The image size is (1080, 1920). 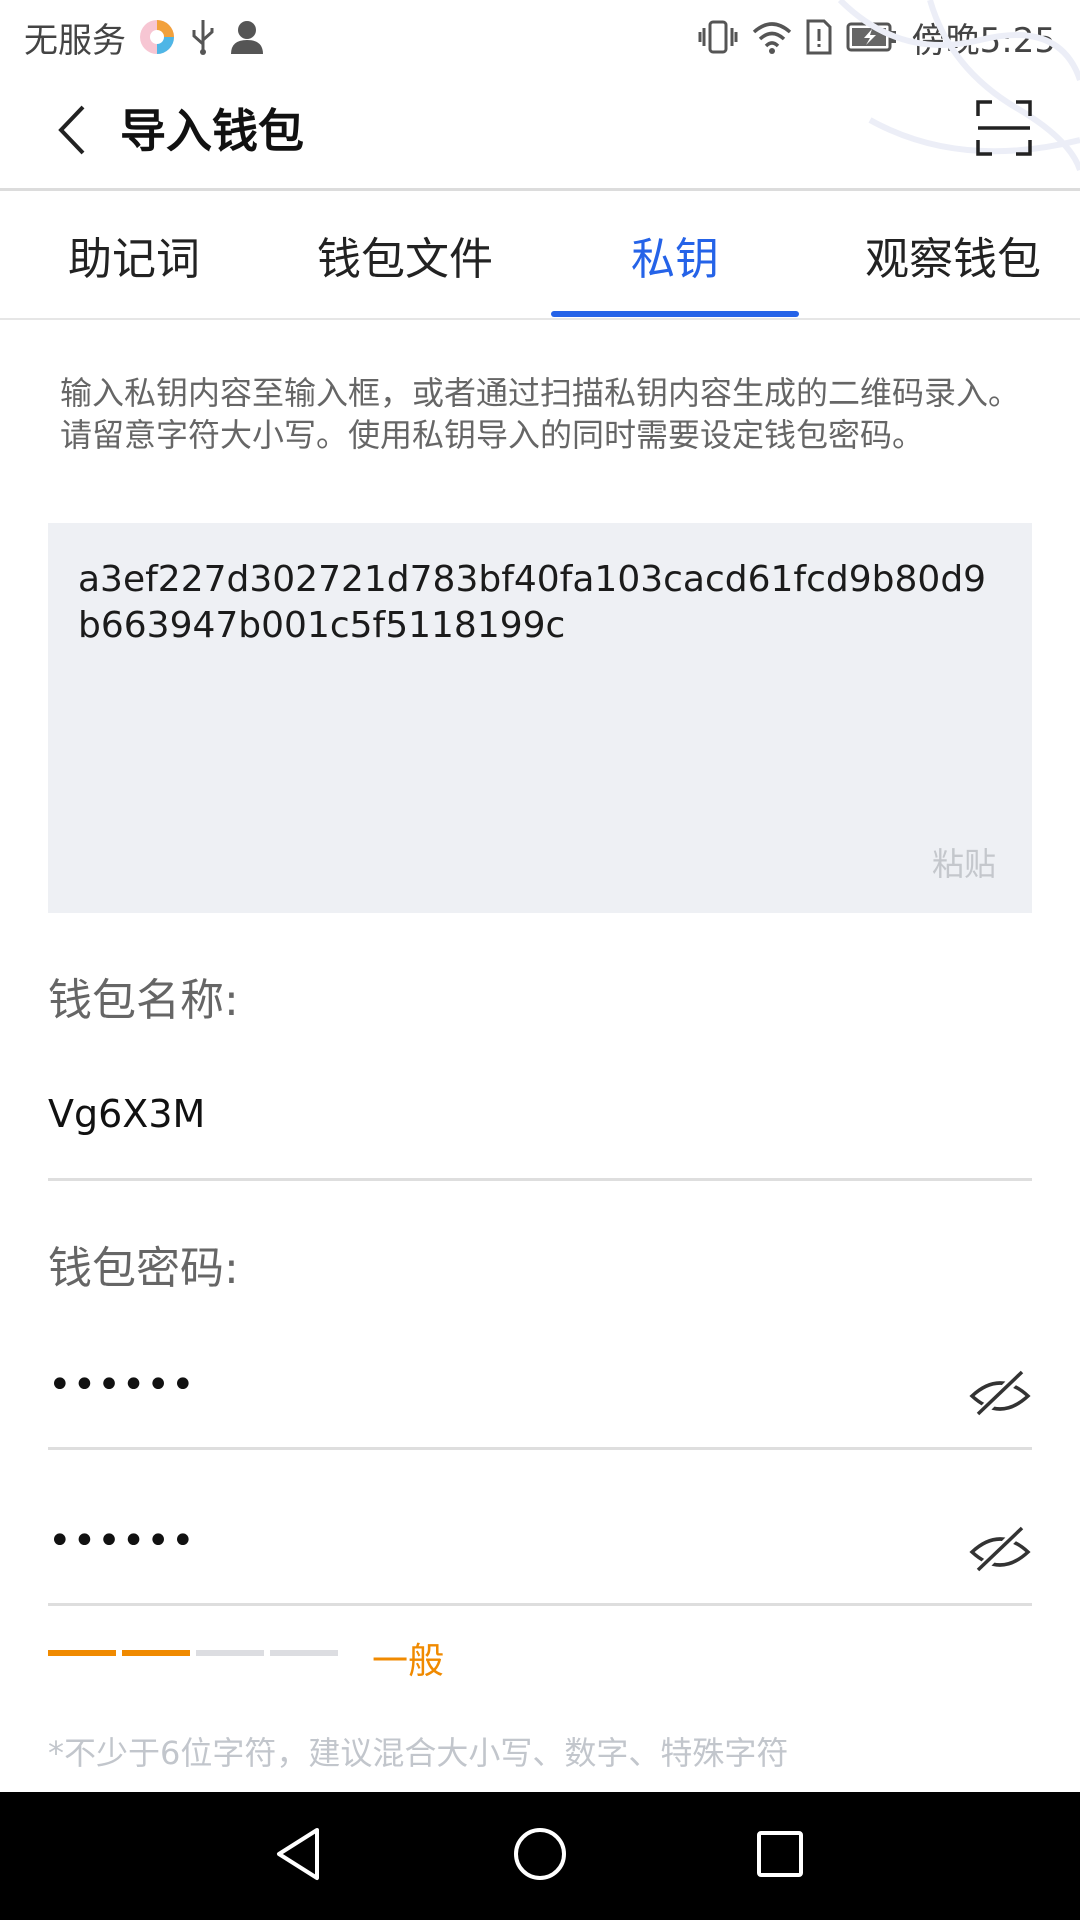 What do you see at coordinates (408, 1661) in the screenshot?
I see `password-strength-label: 一般` at bounding box center [408, 1661].